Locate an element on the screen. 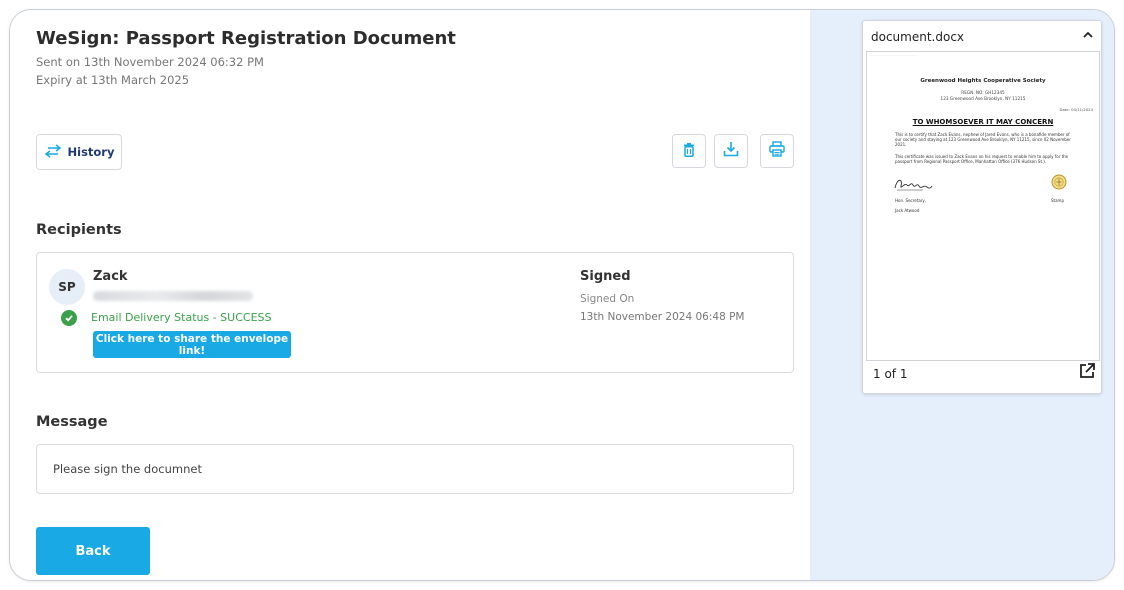 The image size is (1124, 590). stamp-seal-icon is located at coordinates (1059, 182).